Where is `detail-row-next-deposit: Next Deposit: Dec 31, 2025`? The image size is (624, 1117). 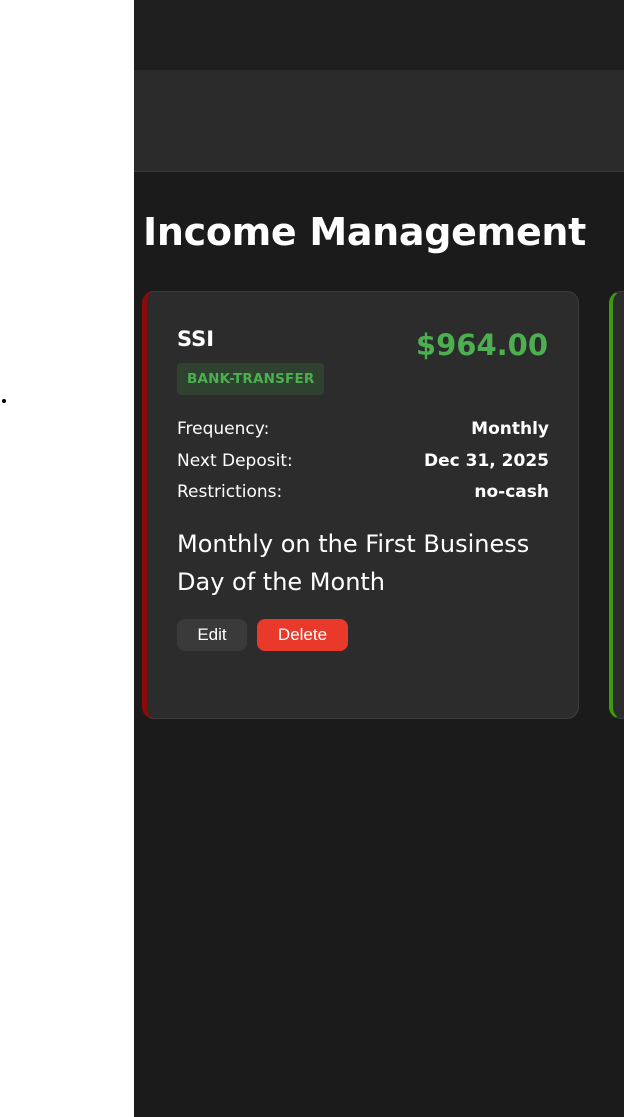 detail-row-next-deposit: Next Deposit: Dec 31, 2025 is located at coordinates (363, 461).